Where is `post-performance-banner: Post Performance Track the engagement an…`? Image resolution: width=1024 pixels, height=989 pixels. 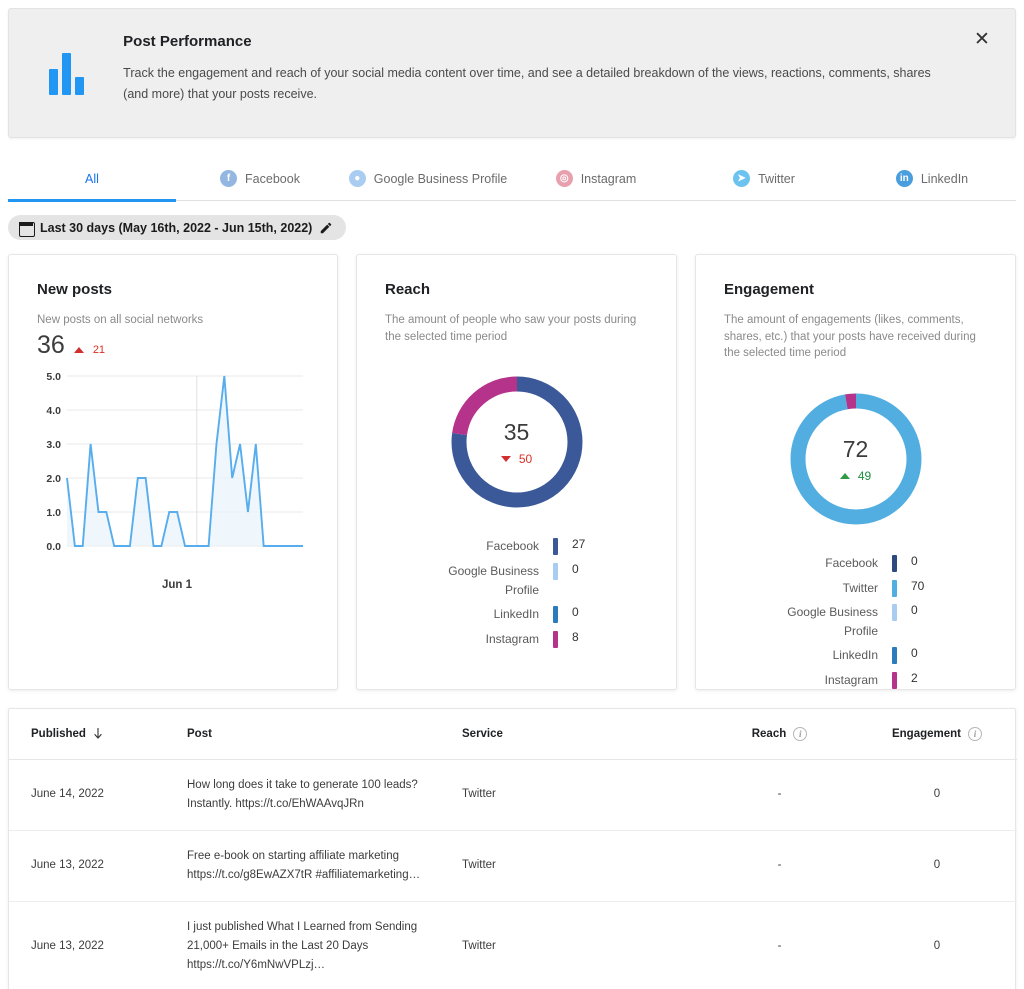 post-performance-banner: Post Performance Track the engagement an… is located at coordinates (512, 73).